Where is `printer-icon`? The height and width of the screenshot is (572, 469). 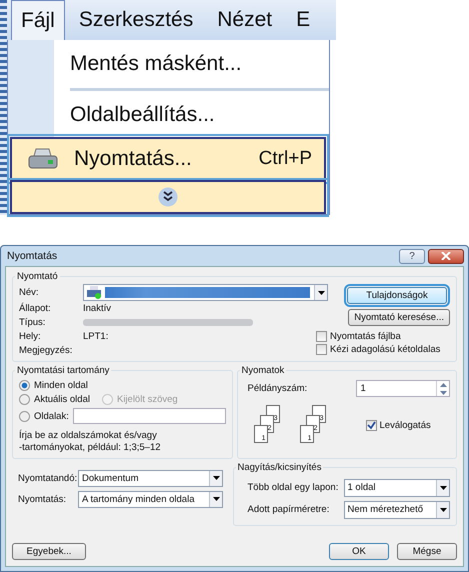
printer-icon is located at coordinates (94, 292).